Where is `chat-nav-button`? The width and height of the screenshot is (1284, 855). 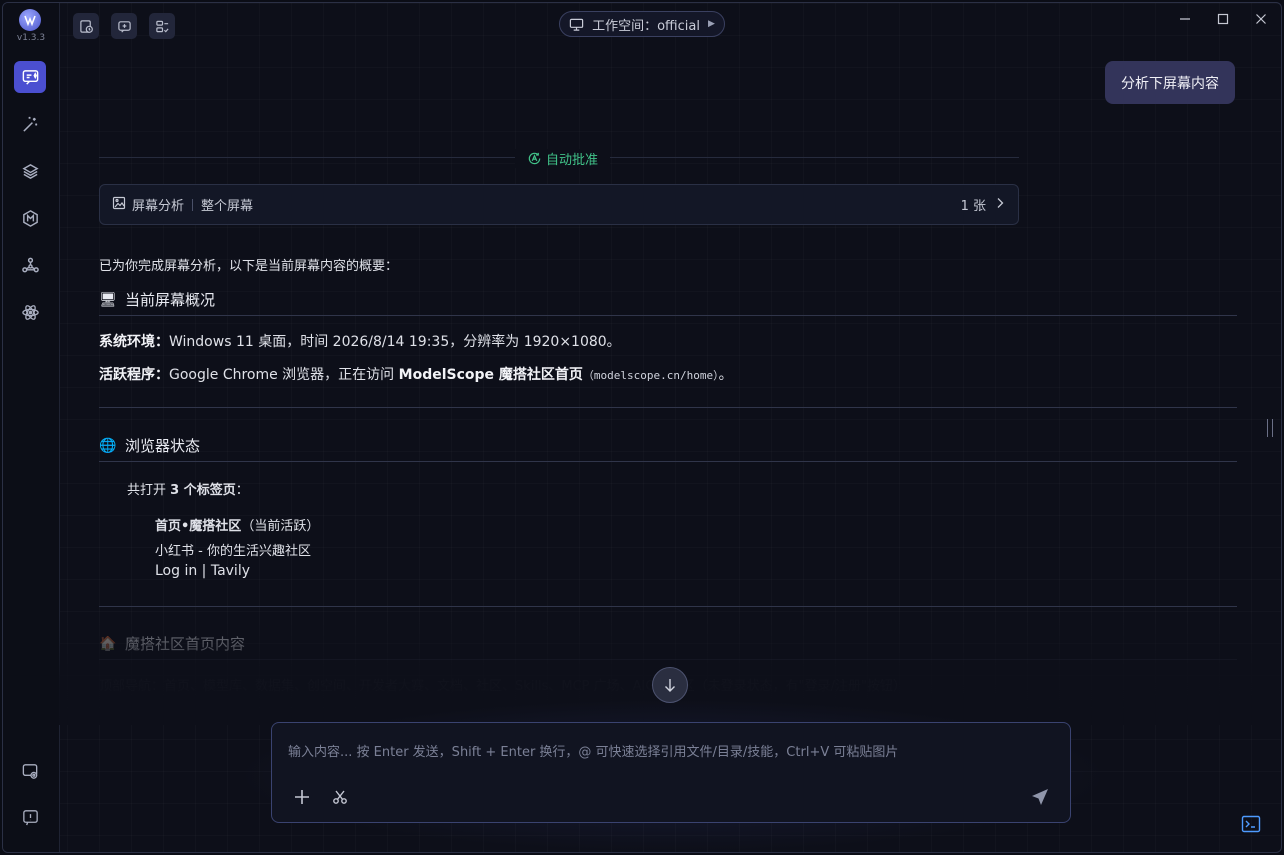
chat-nav-button is located at coordinates (30, 77).